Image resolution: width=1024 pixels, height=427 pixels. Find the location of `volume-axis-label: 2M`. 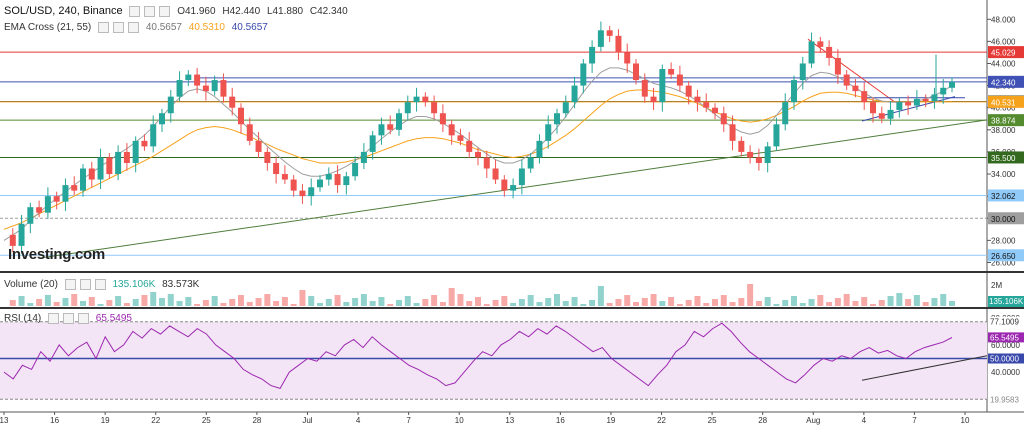

volume-axis-label: 2M is located at coordinates (996, 285).